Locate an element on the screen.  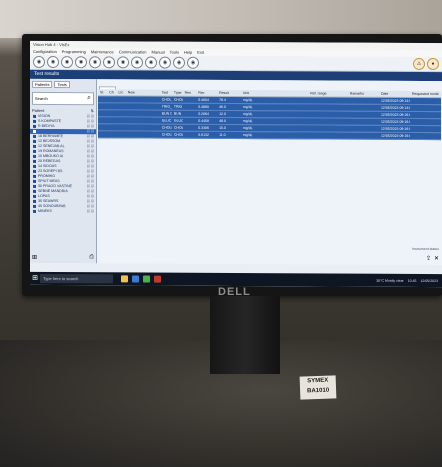
tree-header-label: Patient is located at coordinates (38, 110).